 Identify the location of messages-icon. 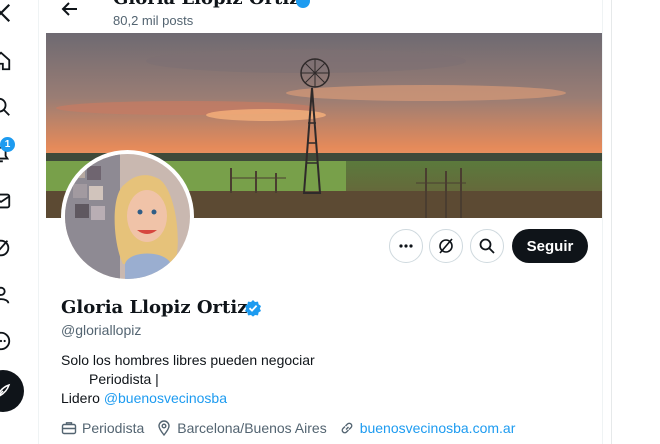
(6, 201).